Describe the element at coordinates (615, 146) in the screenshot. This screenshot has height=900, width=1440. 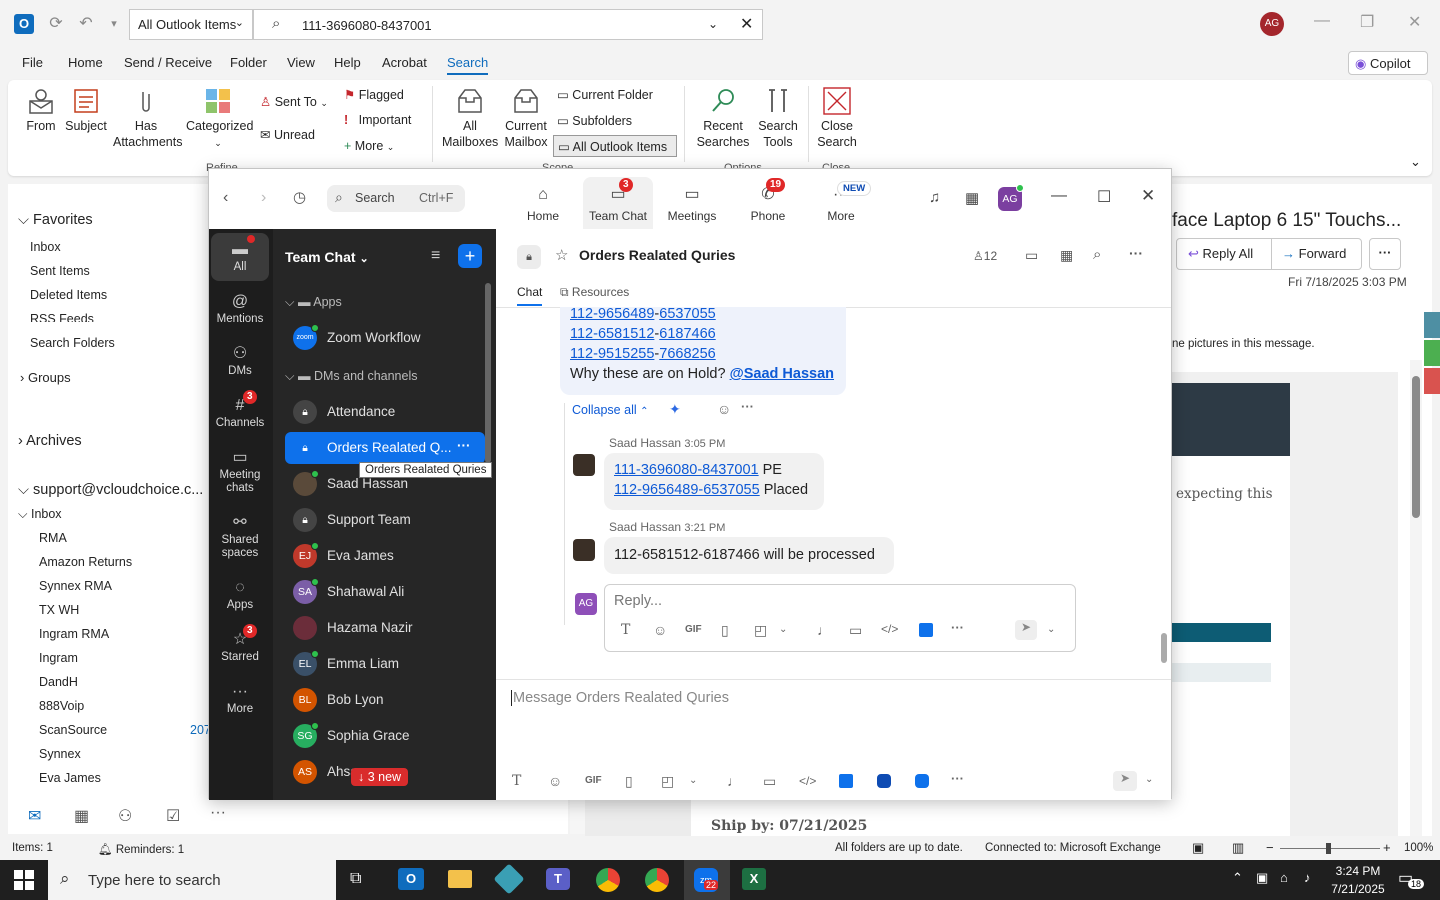
I see `all-outlook-items-button: ▭ All Outlook Items` at that location.